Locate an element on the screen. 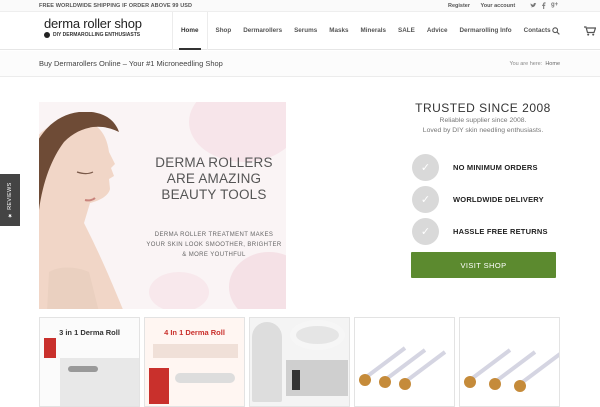 The image size is (600, 407). facebook-icon is located at coordinates (543, 6).